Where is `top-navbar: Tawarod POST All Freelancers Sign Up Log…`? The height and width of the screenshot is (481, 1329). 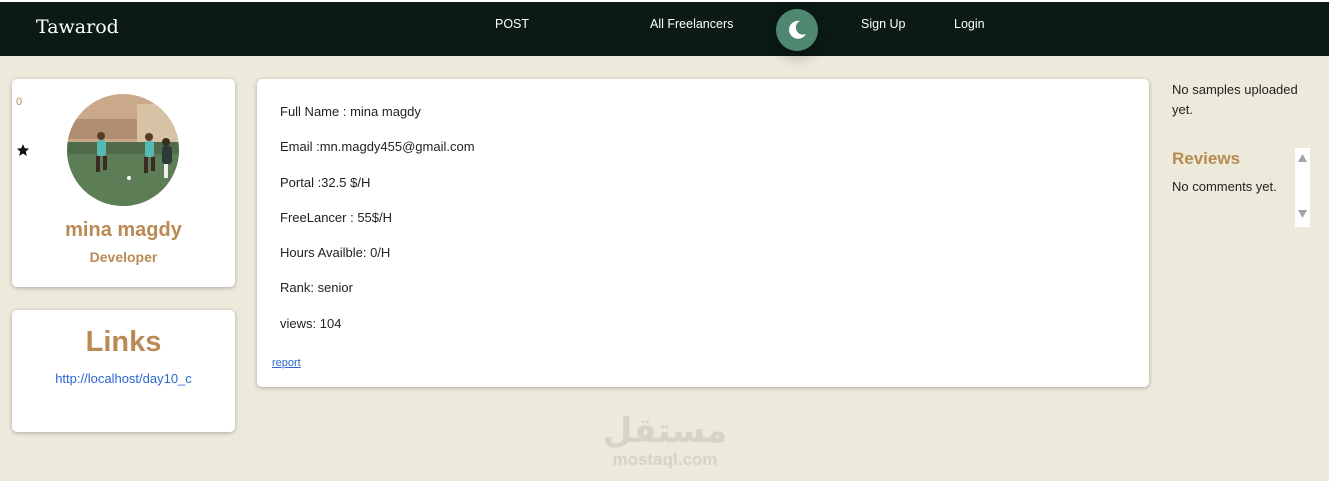
top-navbar: Tawarod POST All Freelancers Sign Up Log… is located at coordinates (664, 28).